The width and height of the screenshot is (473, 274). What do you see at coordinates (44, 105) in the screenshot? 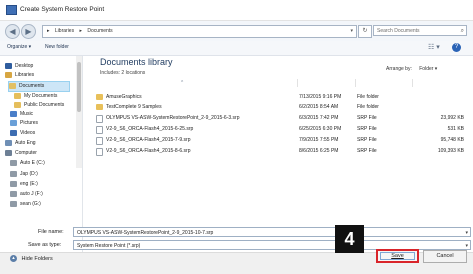
I see `sidebar-item-label: Public Documents` at bounding box center [44, 105].